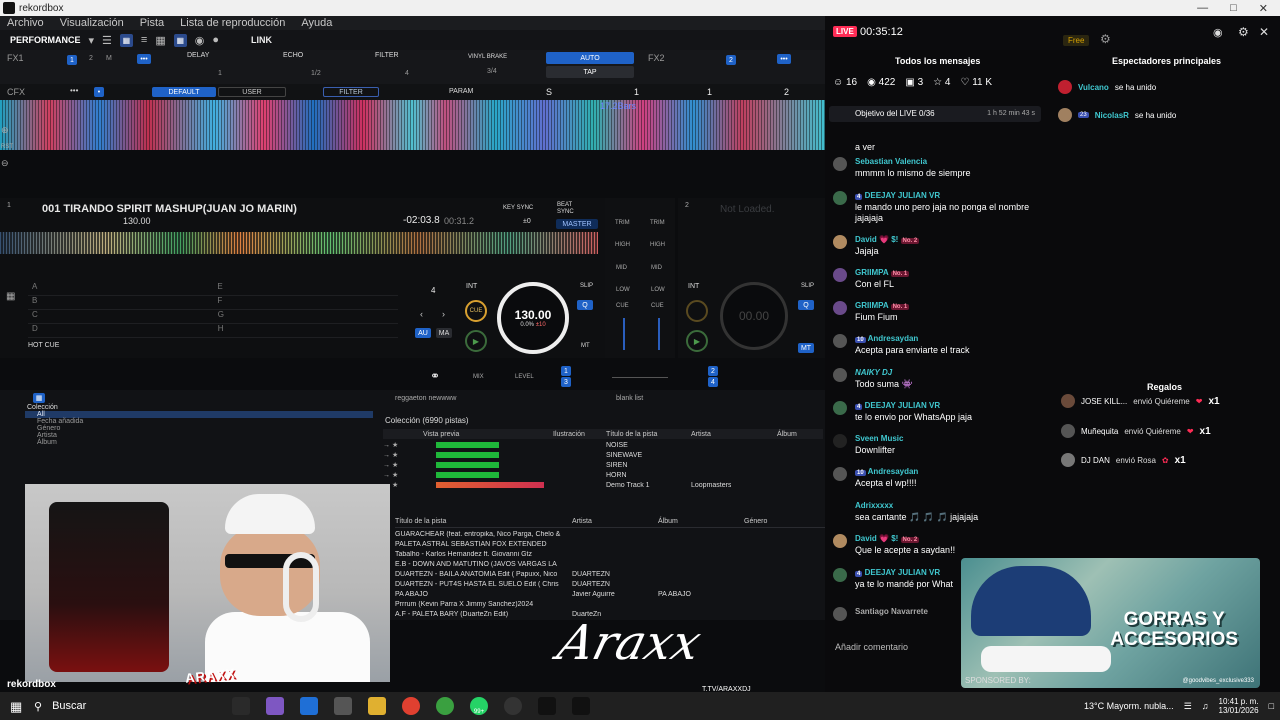  What do you see at coordinates (261, 40) in the screenshot?
I see `link-button: LINK` at bounding box center [261, 40].